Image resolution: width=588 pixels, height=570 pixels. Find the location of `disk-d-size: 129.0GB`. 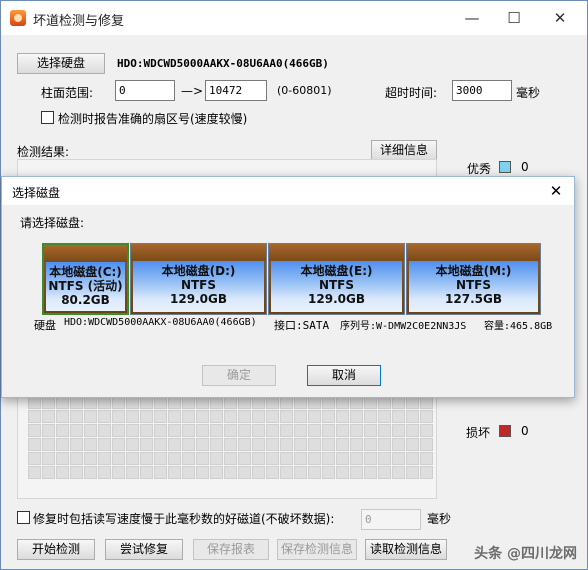

disk-d-size: 129.0GB is located at coordinates (198, 299).